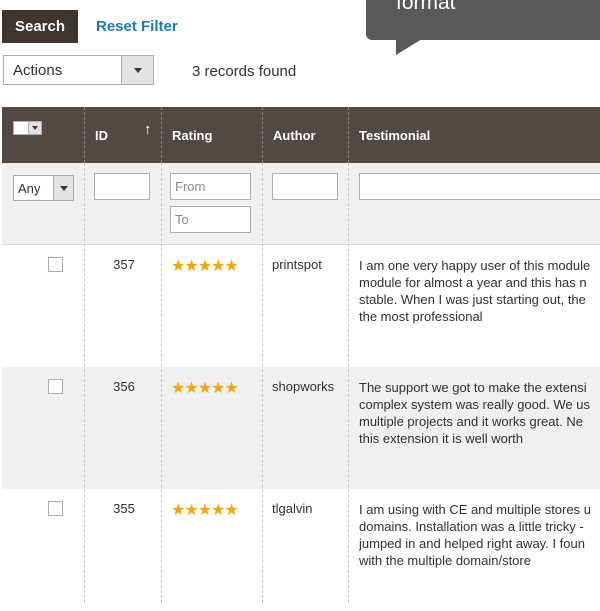  I want to click on header-id-label: ID, so click(101, 135).